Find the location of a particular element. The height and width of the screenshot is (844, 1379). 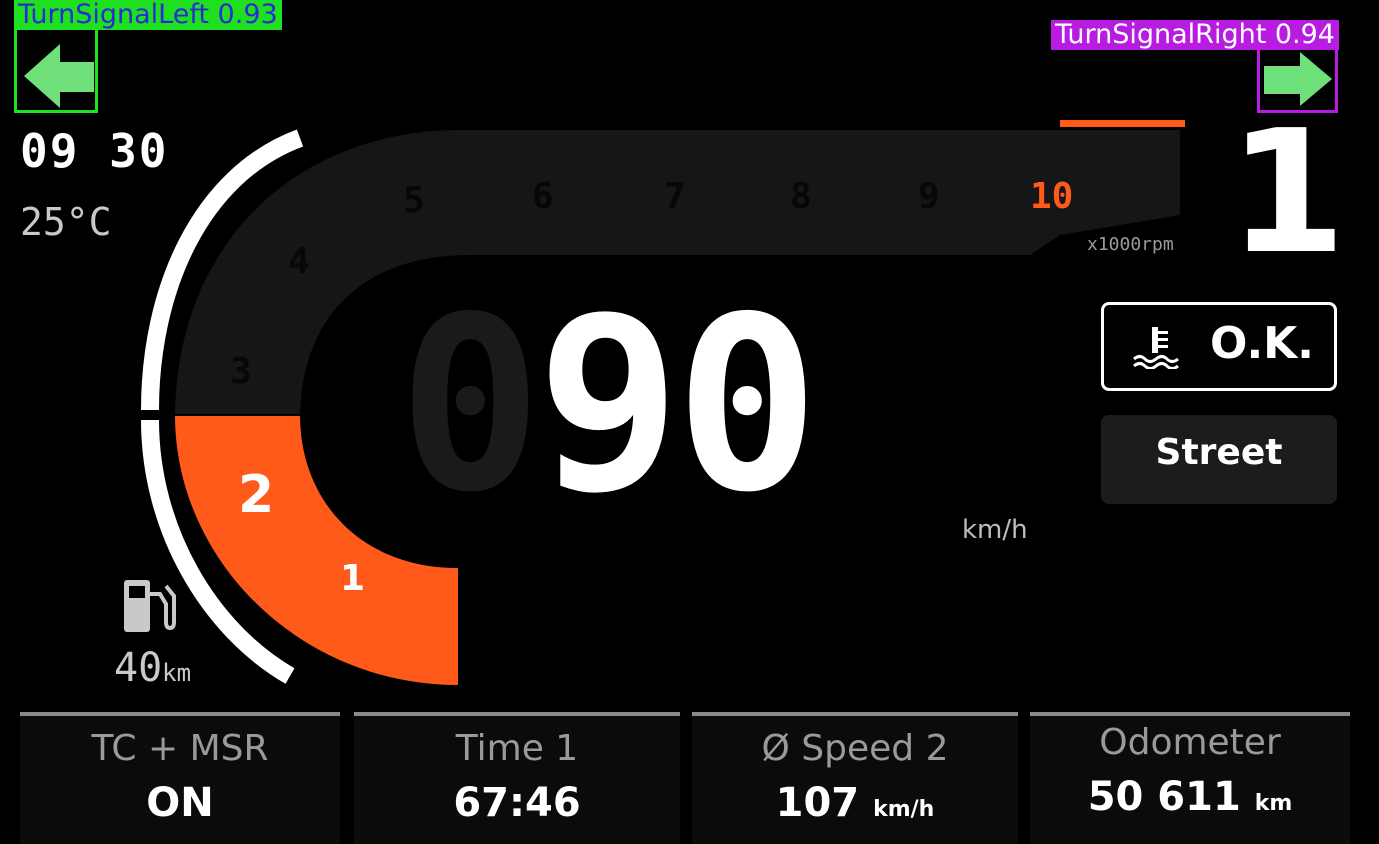

coolant-temperature-icon is located at coordinates (1156, 348).